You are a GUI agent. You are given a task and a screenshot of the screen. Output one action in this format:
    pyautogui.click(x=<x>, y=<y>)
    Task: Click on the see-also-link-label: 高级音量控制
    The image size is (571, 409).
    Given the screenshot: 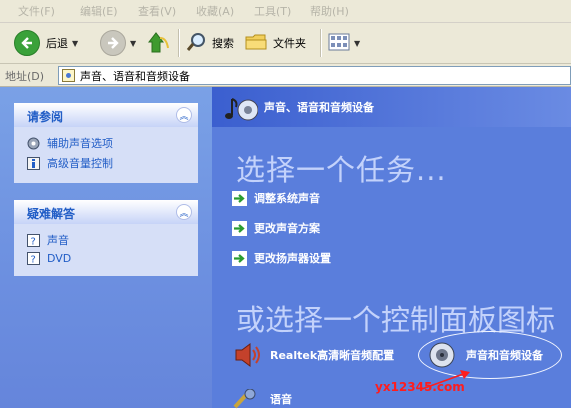 What is the action you would take?
    pyautogui.click(x=80, y=163)
    